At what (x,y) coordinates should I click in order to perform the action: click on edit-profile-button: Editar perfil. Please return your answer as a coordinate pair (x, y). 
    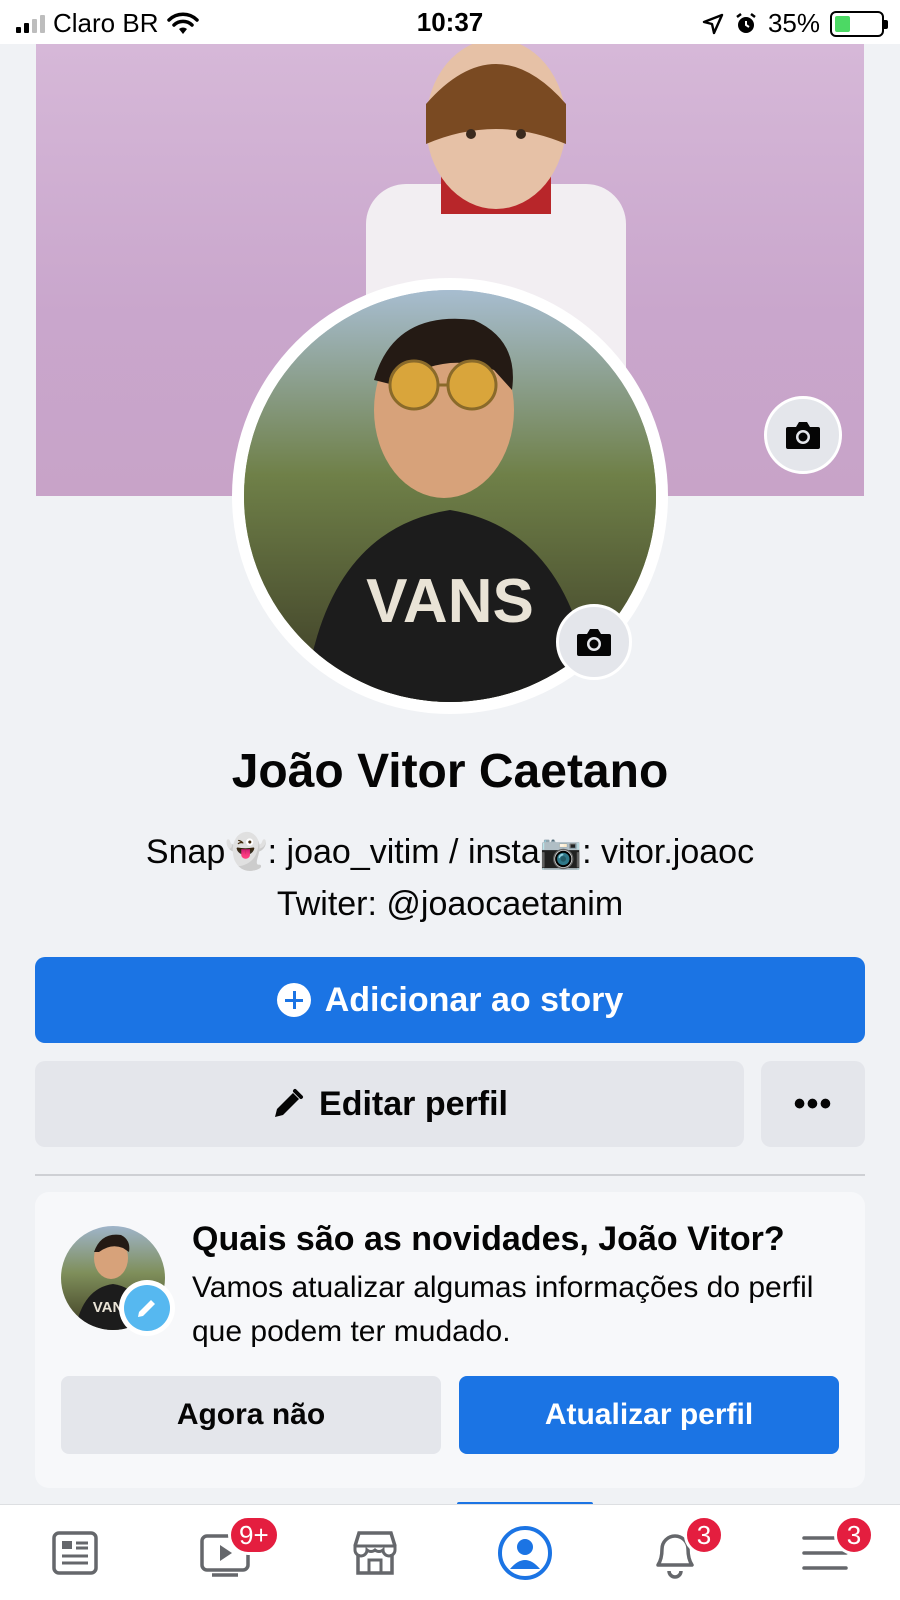
    Looking at the image, I should click on (389, 1104).